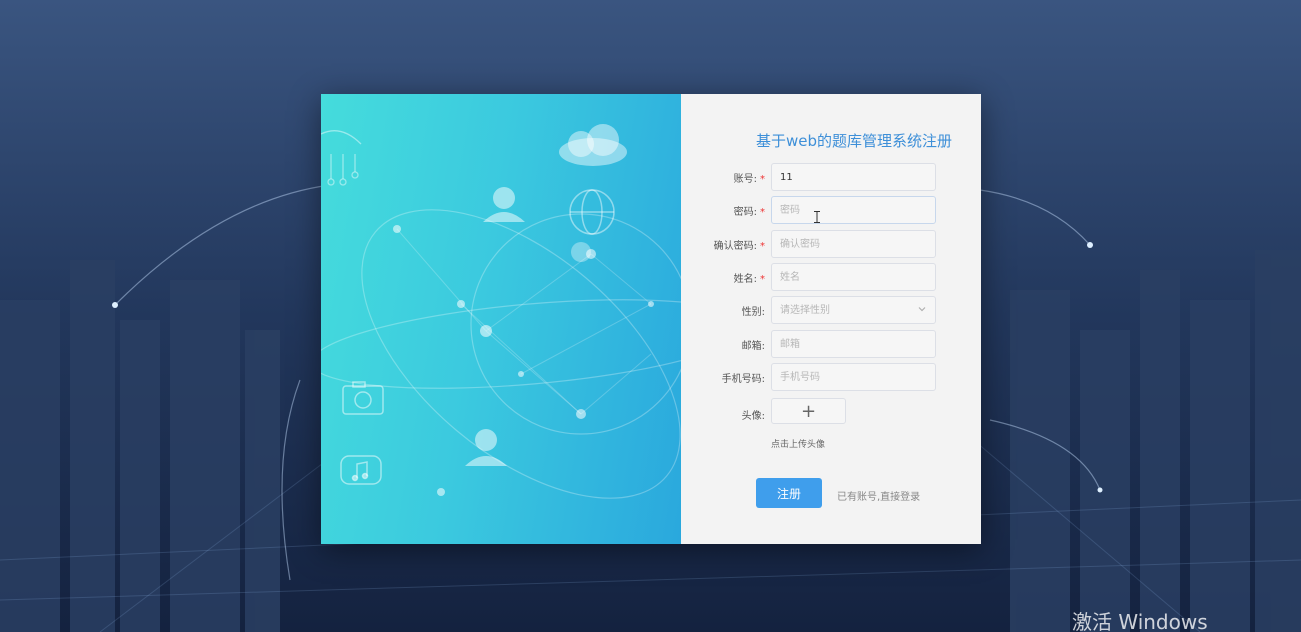 This screenshot has height=632, width=1301. Describe the element at coordinates (817, 217) in the screenshot. I see `text-cursor-icon` at that location.